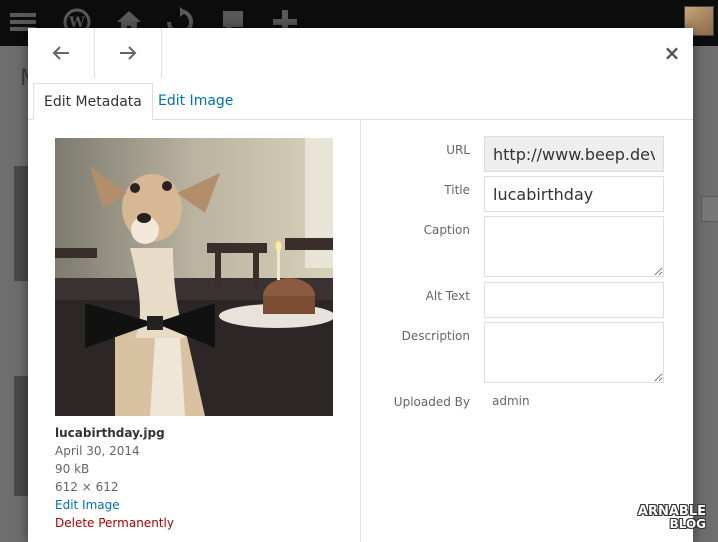  Describe the element at coordinates (687, 524) in the screenshot. I see `watermark-line2: BLOG` at that location.